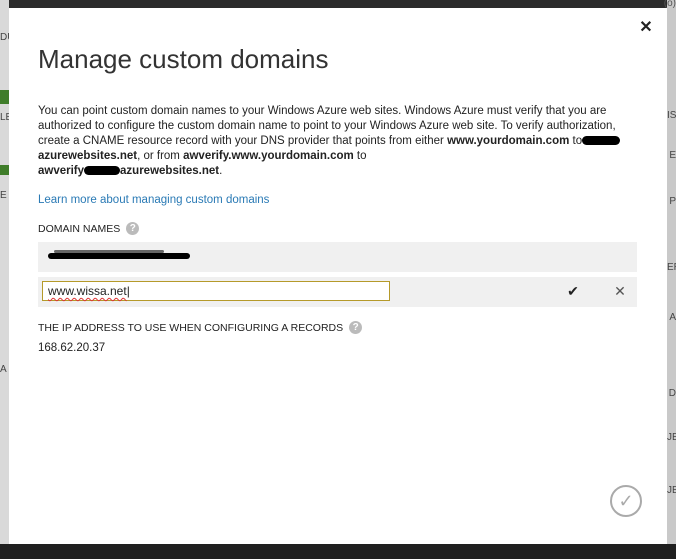 Image resolution: width=676 pixels, height=559 pixels. Describe the element at coordinates (338, 551) in the screenshot. I see `background-bottom-bar` at that location.